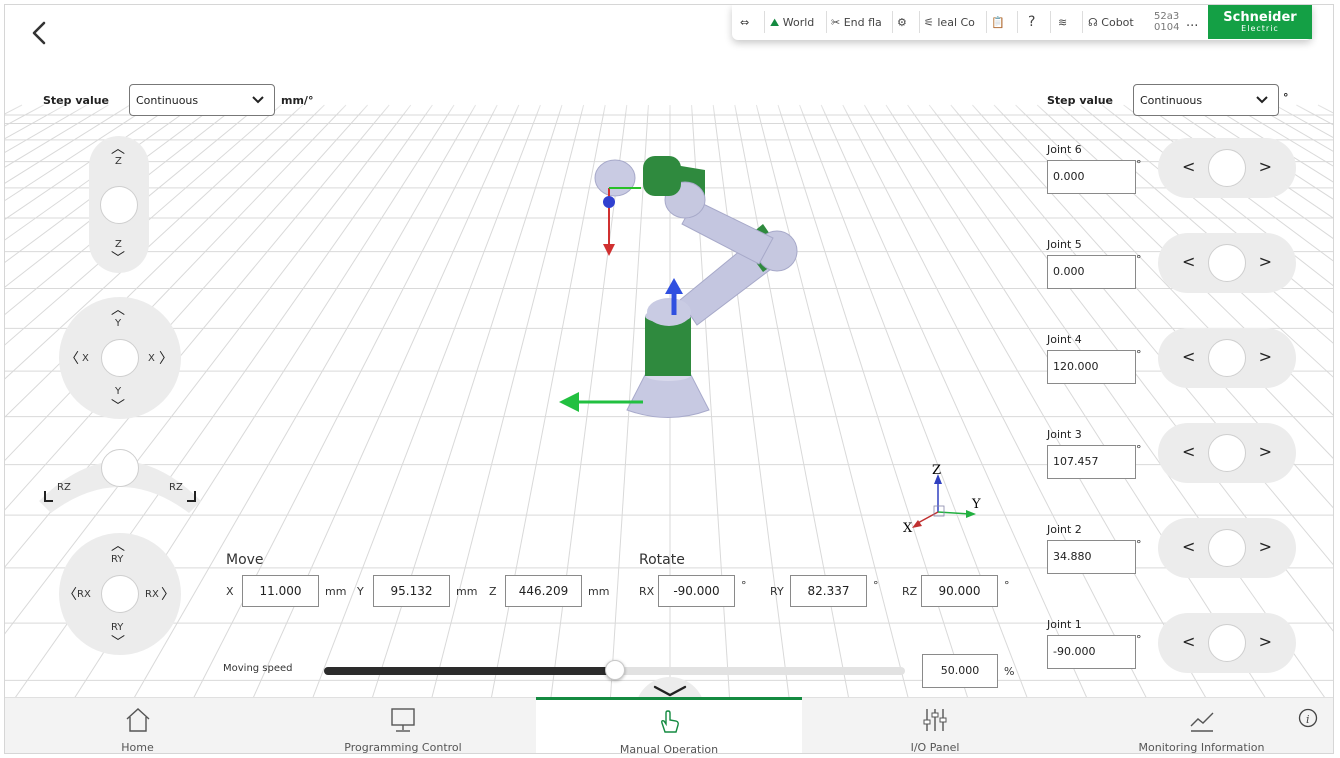 The height and width of the screenshot is (758, 1340). I want to click on help-button: ?, so click(1035, 22).